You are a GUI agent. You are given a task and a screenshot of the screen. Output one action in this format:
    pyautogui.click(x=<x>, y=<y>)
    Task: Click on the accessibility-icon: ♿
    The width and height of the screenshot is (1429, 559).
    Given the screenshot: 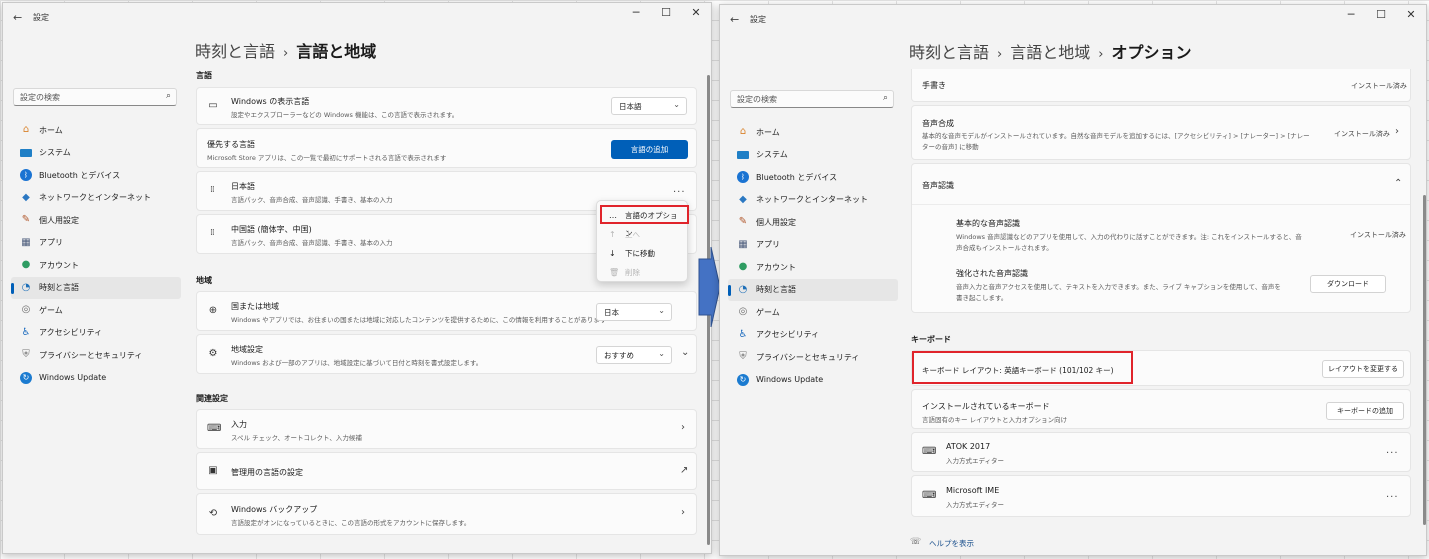 What is the action you would take?
    pyautogui.click(x=743, y=334)
    